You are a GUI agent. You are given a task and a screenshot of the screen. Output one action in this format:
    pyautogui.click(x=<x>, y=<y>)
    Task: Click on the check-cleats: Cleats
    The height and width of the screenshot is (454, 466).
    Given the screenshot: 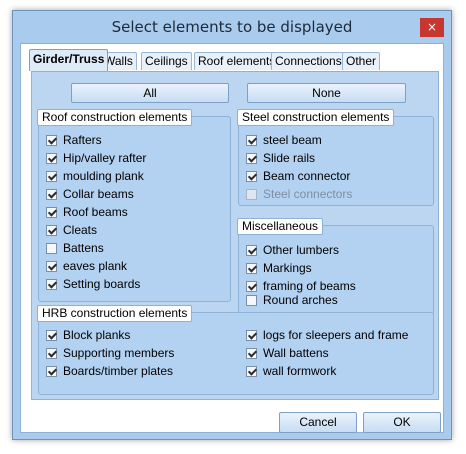 What is the action you would take?
    pyautogui.click(x=71, y=230)
    